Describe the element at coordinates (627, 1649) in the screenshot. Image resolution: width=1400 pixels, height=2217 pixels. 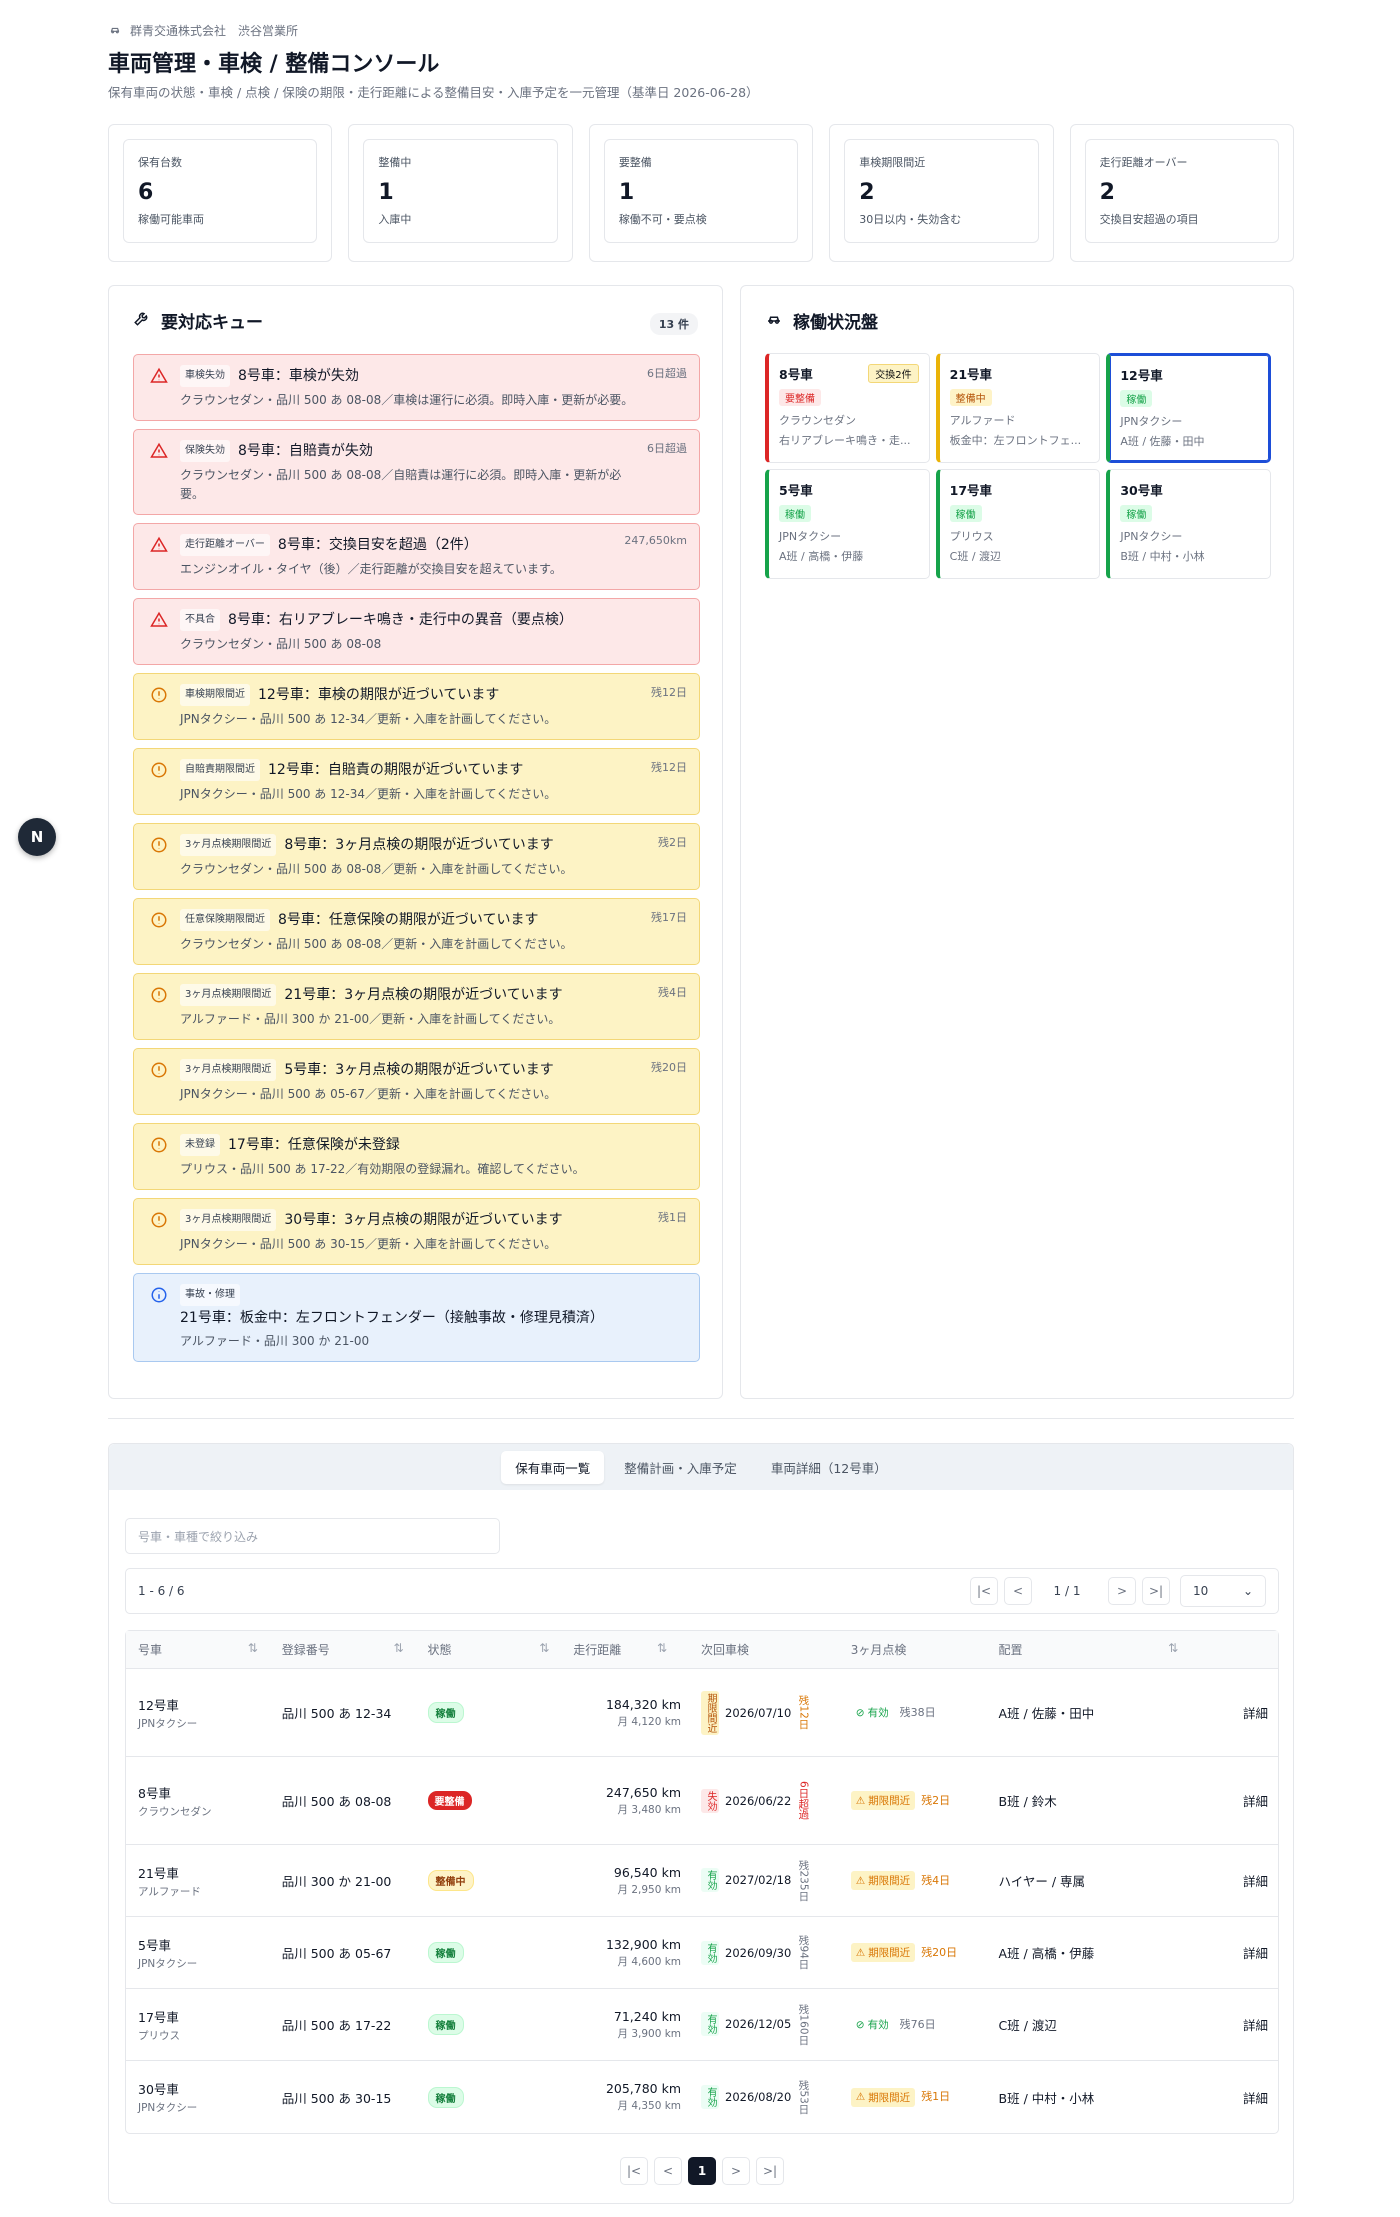
I see `column-header: 走行距離 ⇅` at that location.